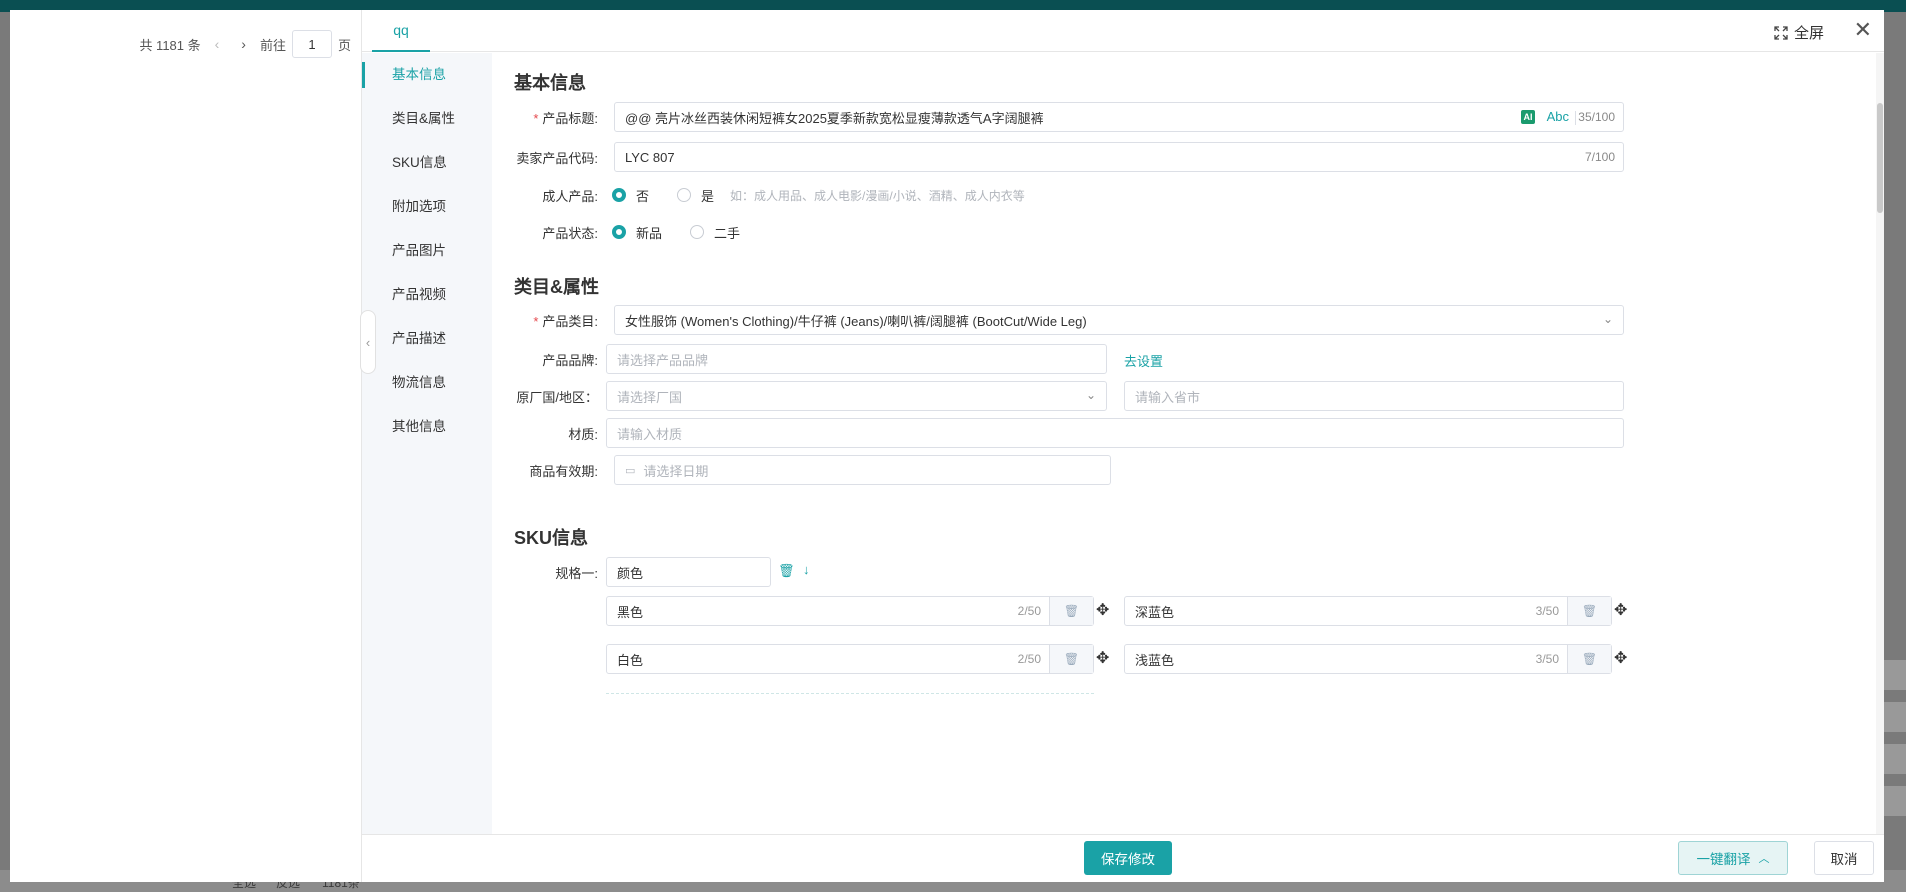  I want to click on brand-select: 请选择产品品牌, so click(856, 359).